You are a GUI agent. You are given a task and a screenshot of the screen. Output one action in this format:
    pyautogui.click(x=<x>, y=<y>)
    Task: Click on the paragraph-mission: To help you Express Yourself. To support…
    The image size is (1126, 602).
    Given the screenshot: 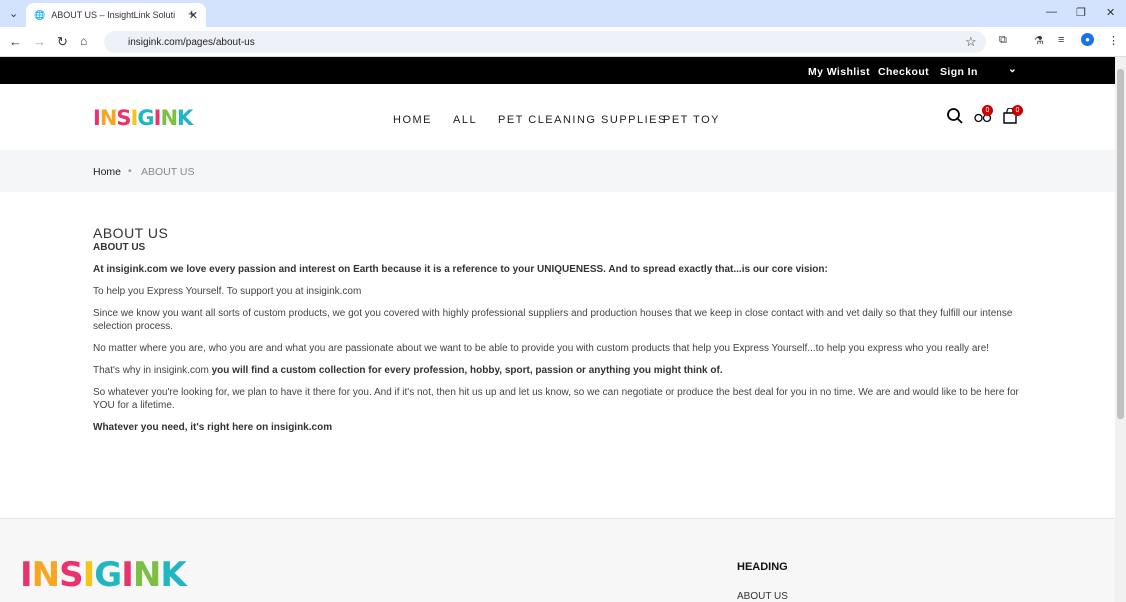 What is the action you would take?
    pyautogui.click(x=227, y=291)
    